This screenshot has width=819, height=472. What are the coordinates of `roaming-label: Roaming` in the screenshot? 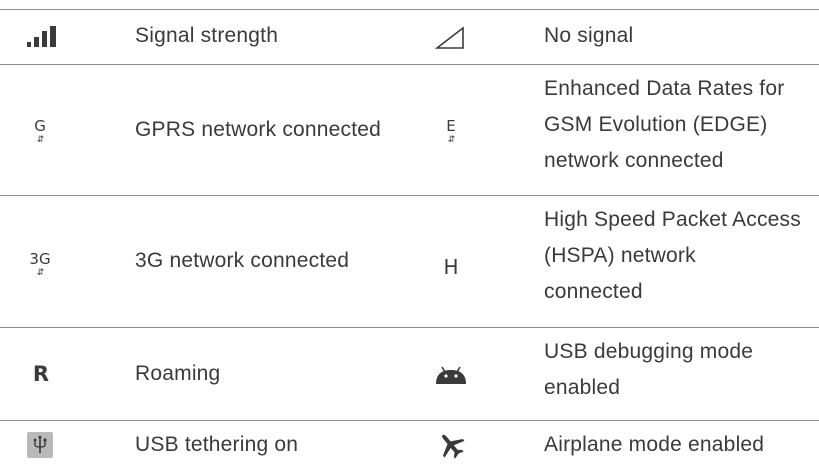 It's located at (178, 373).